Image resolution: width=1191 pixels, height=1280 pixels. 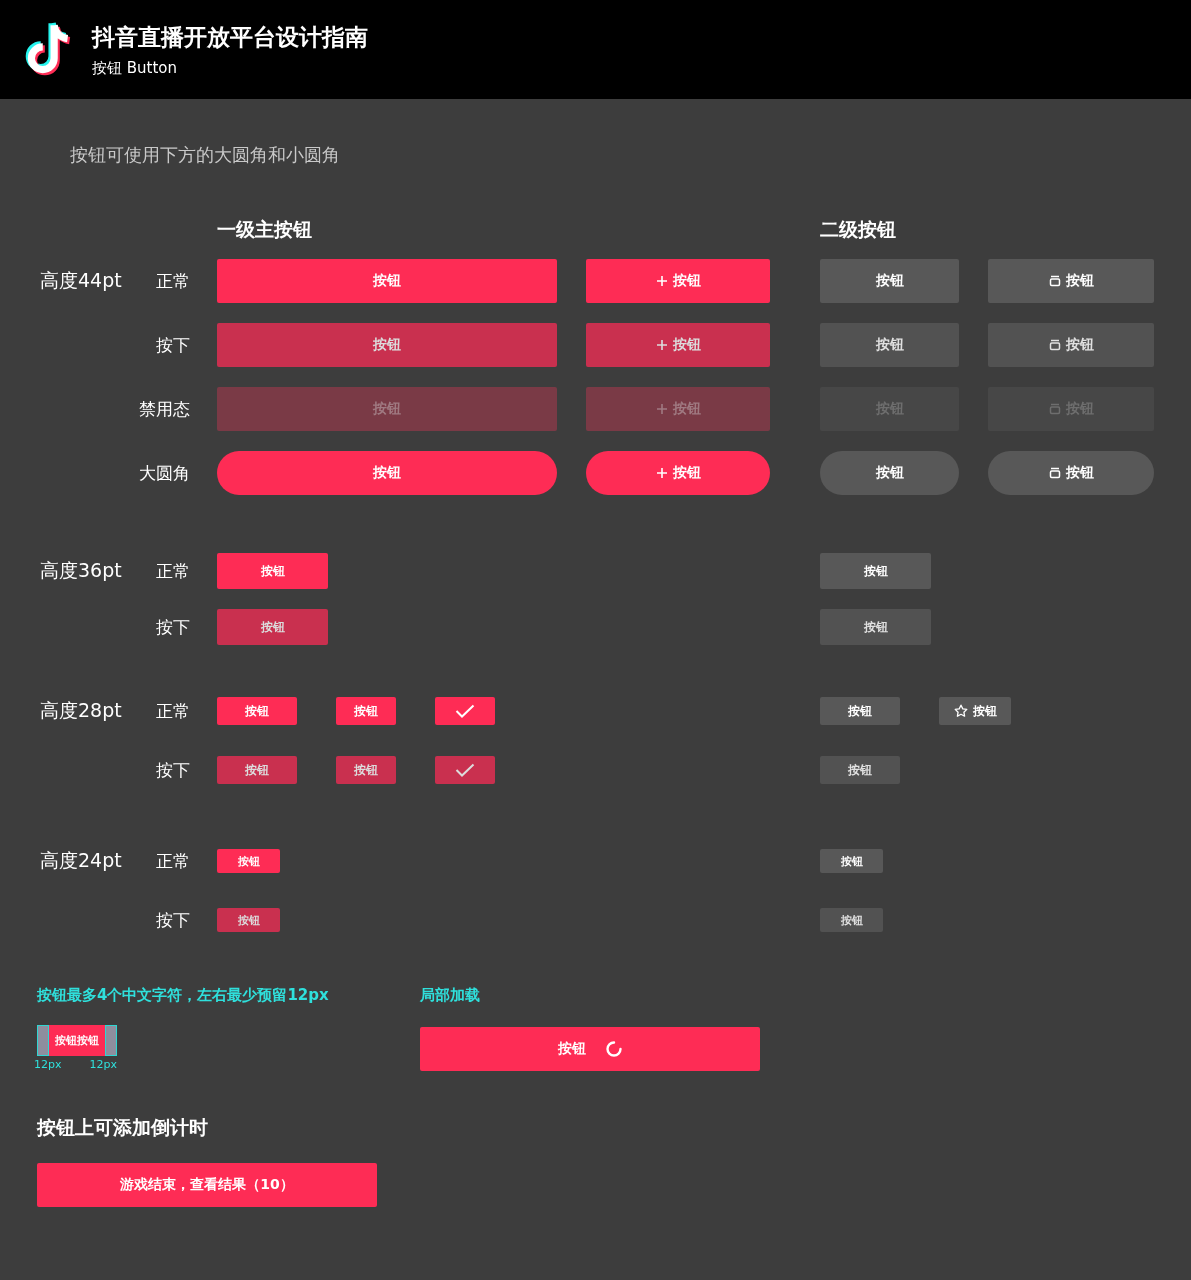 I want to click on size-label: 高度24pt, so click(x=81, y=860).